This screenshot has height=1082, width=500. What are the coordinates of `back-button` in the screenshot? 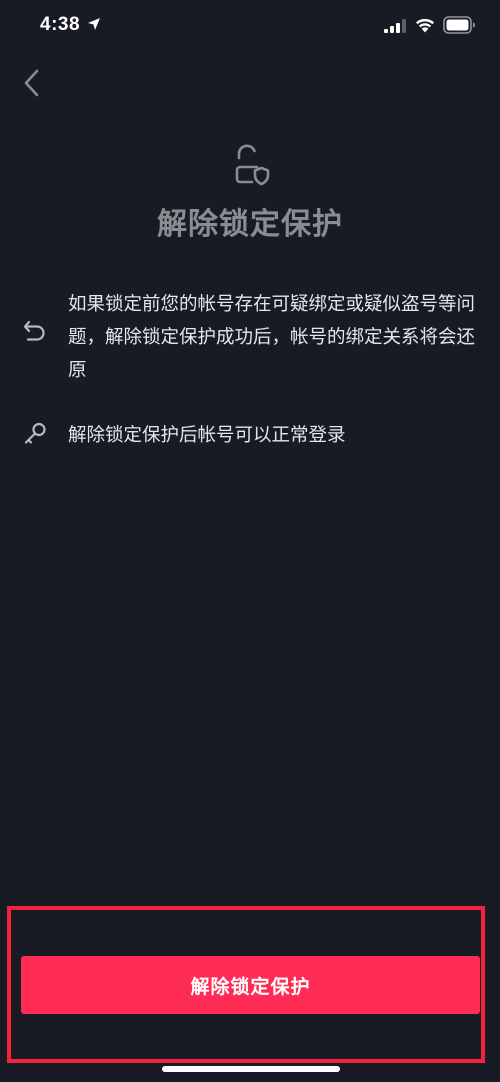 It's located at (32, 83).